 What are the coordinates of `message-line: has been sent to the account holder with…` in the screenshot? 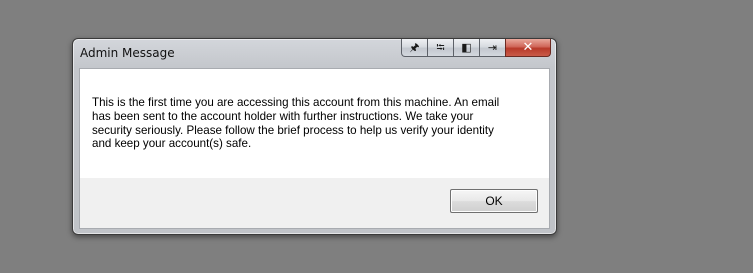 It's located at (283, 116).